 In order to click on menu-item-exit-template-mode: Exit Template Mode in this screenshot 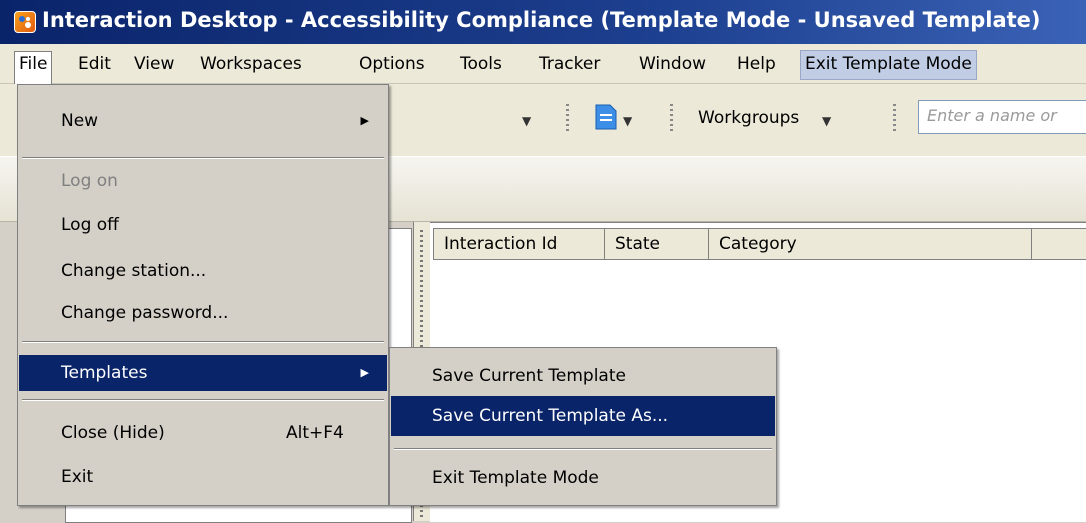, I will do `click(583, 478)`.